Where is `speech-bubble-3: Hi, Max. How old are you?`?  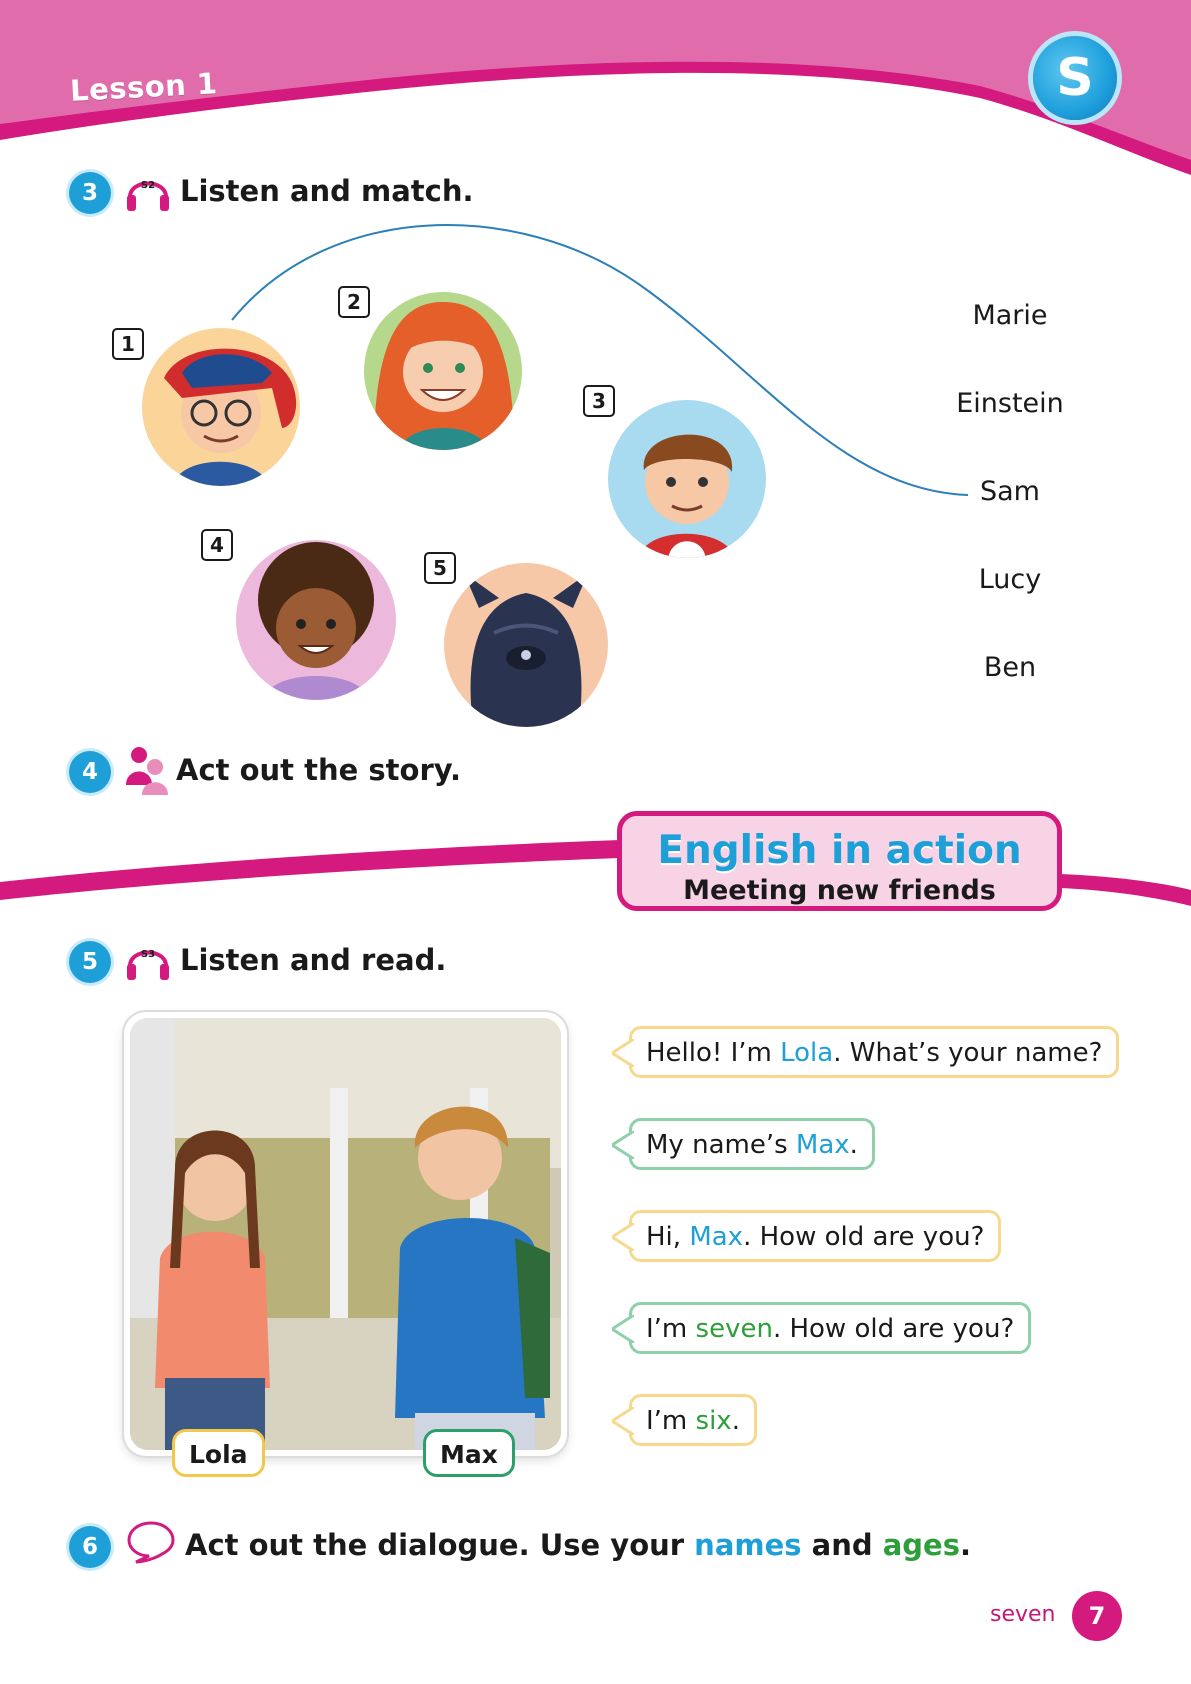
speech-bubble-3: Hi, Max. How old are you? is located at coordinates (807, 1236).